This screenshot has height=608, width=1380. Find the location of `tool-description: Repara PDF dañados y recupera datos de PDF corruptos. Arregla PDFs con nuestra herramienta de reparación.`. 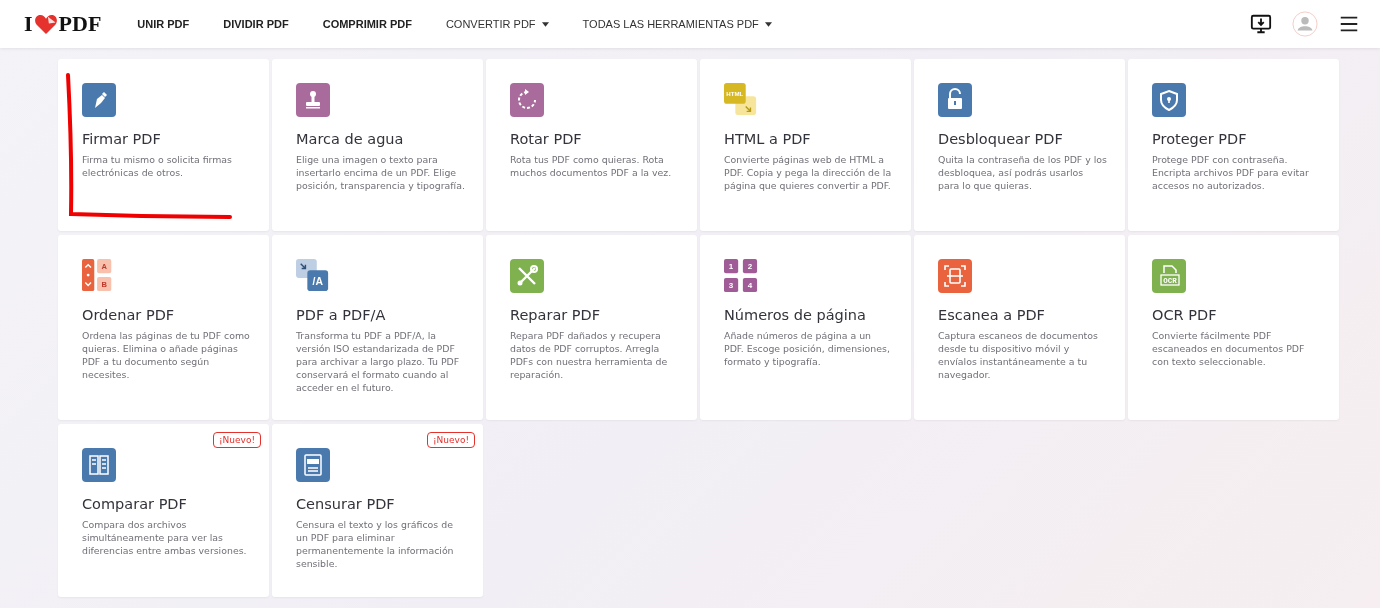

tool-description: Repara PDF dañados y recupera datos de PDF corruptos. Arregla PDFs con nuestra herramienta de reparación. is located at coordinates (589, 355).